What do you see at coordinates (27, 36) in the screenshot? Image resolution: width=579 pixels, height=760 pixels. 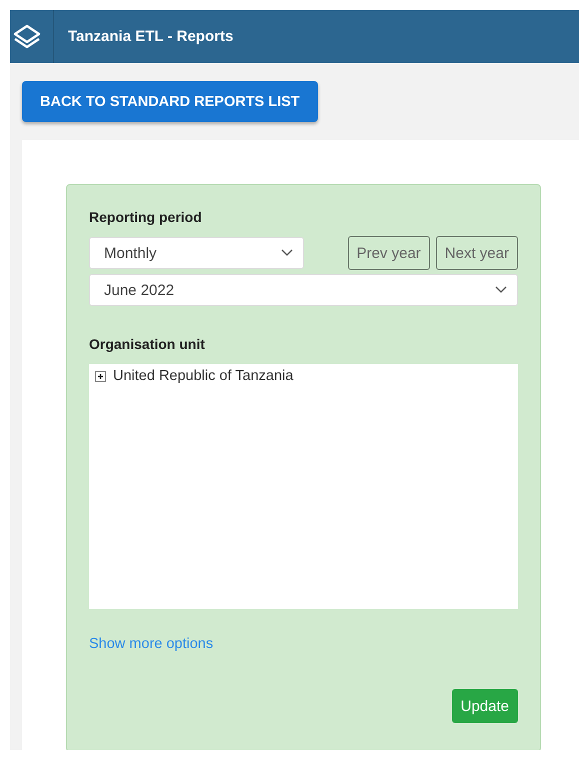 I see `layers-logo-icon` at bounding box center [27, 36].